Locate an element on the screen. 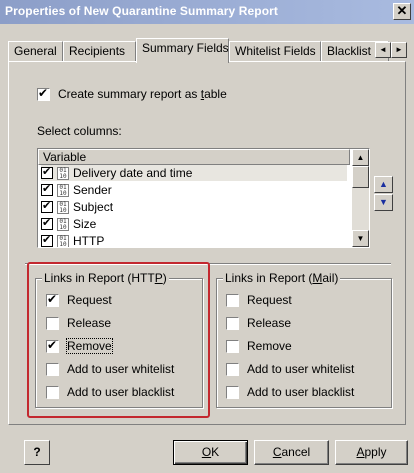 The height and width of the screenshot is (473, 414). tab-recipients: Recipients is located at coordinates (99, 51).